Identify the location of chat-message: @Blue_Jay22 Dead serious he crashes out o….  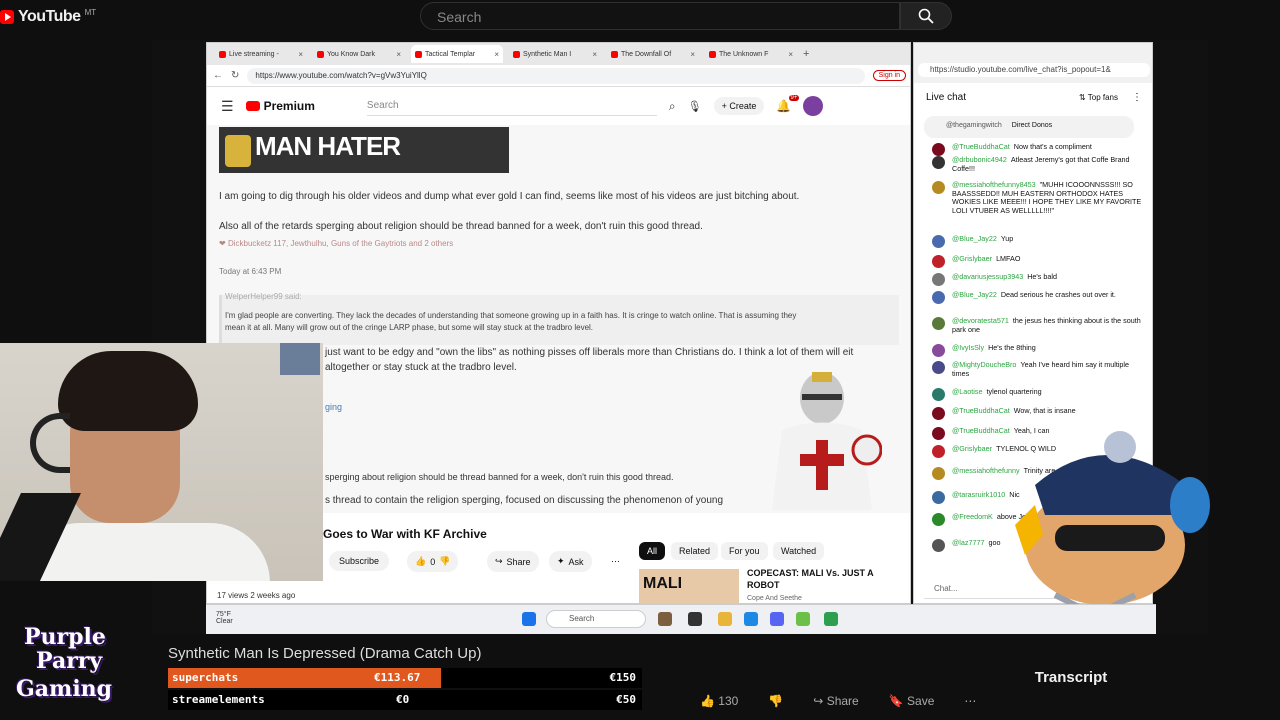
(1034, 297).